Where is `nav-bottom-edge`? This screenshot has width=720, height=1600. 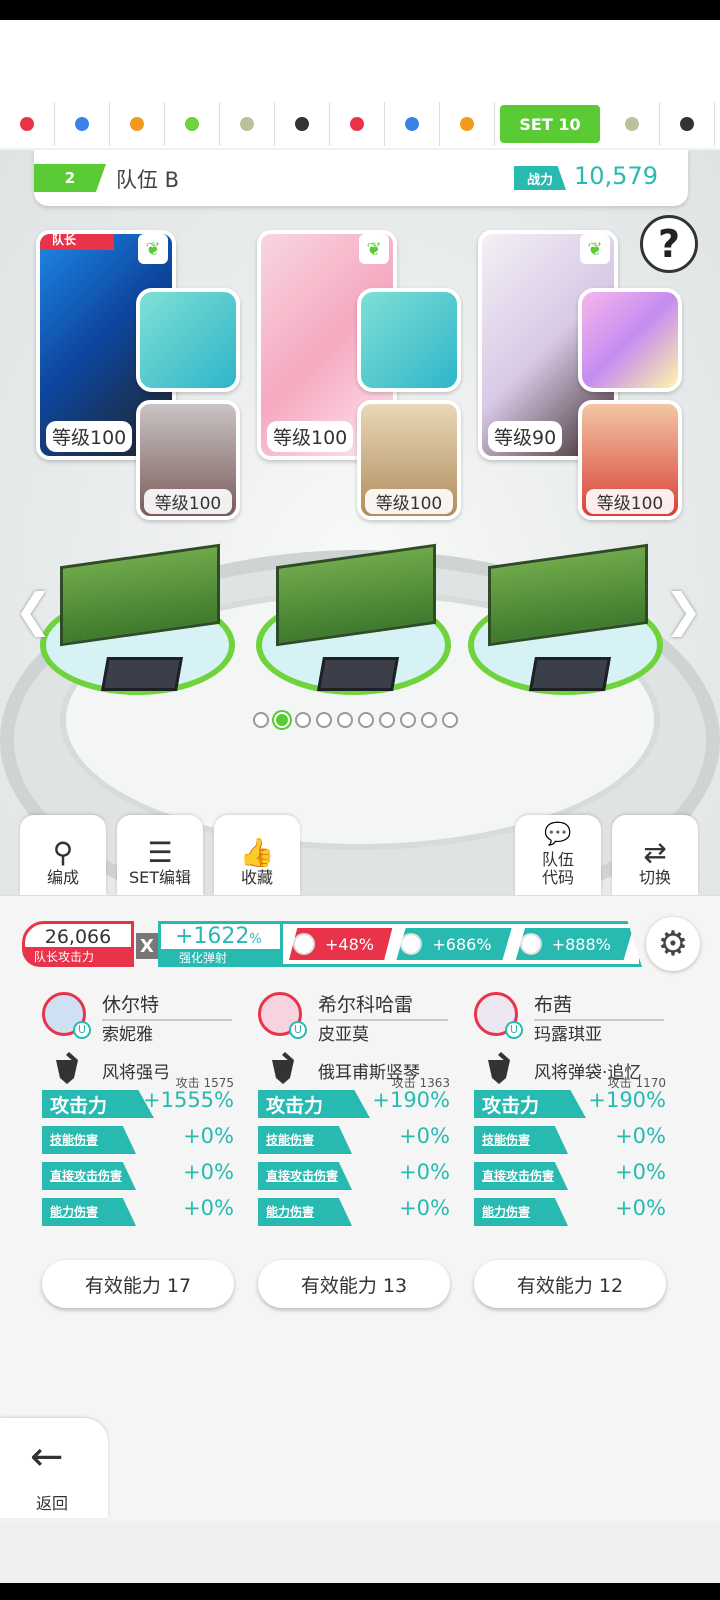 nav-bottom-edge is located at coordinates (360, 1591).